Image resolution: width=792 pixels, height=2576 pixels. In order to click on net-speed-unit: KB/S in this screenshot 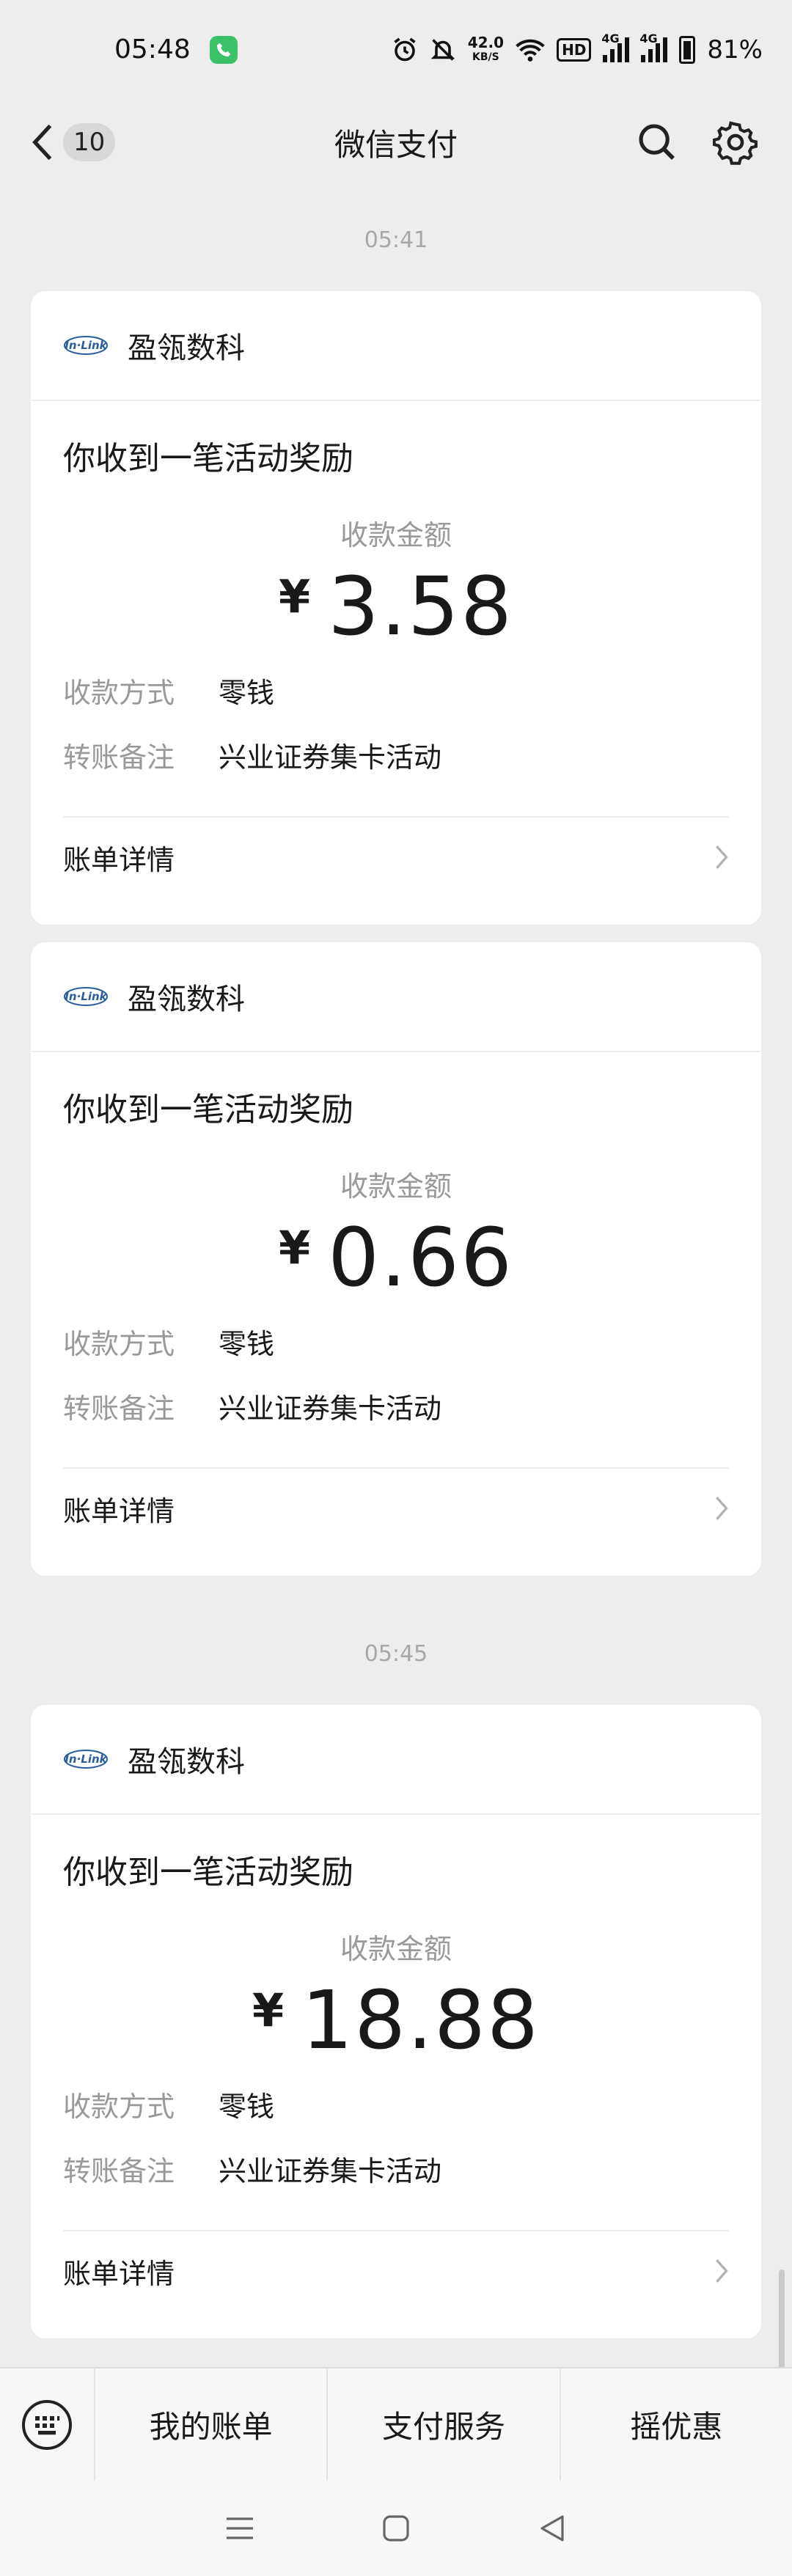, I will do `click(485, 57)`.